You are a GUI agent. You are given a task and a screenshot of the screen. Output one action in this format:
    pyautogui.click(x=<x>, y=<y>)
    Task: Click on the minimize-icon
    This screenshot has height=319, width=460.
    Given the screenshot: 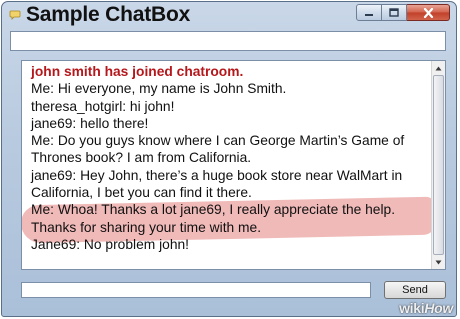 What is the action you would take?
    pyautogui.click(x=369, y=14)
    